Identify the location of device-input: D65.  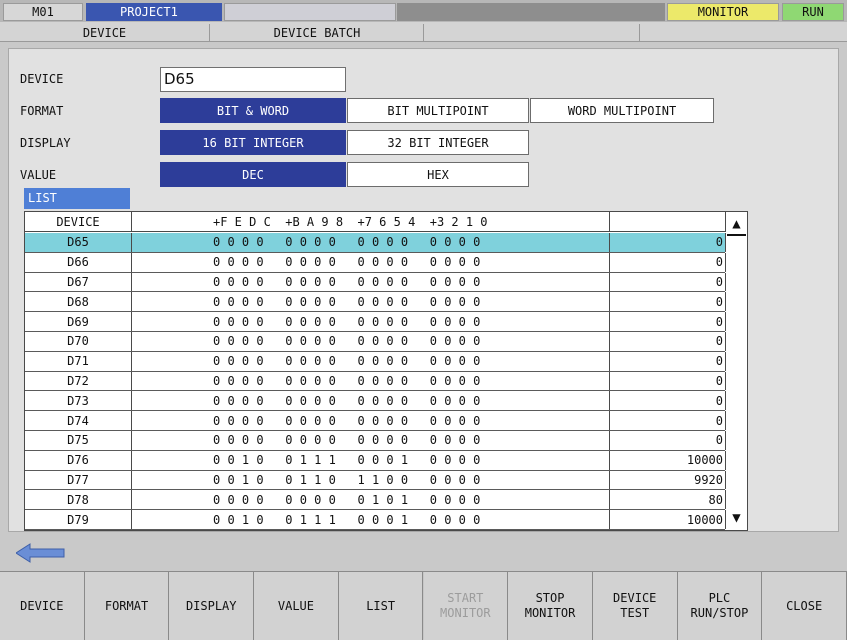
(253, 79).